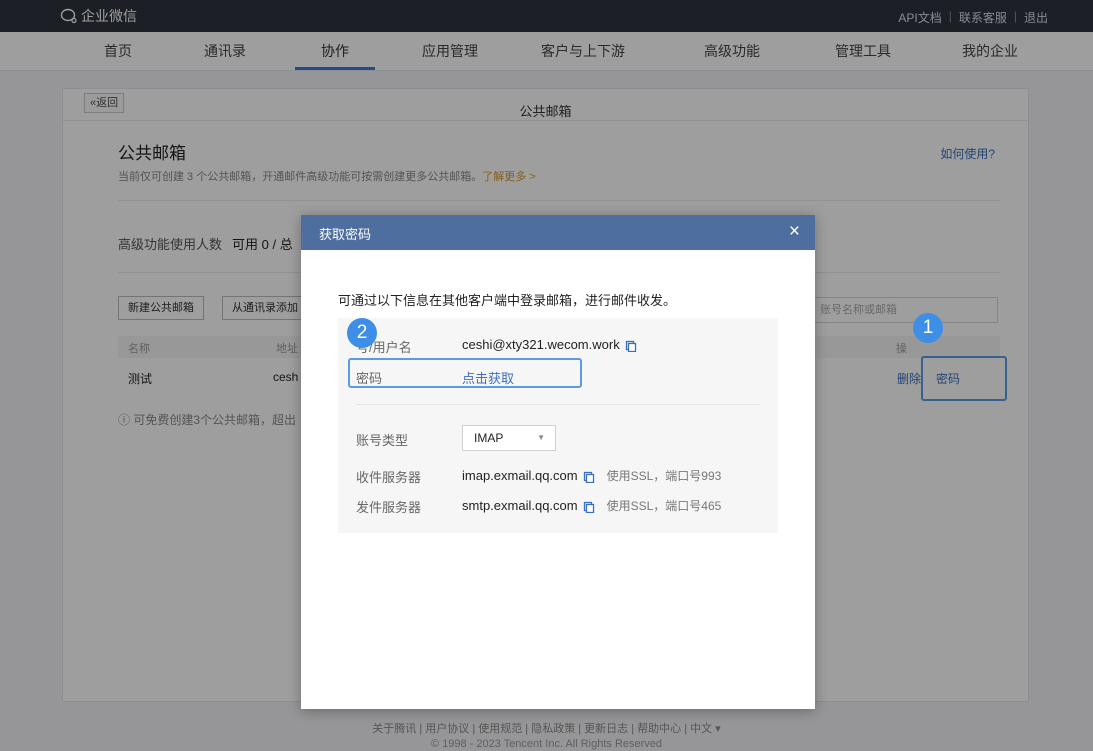 This screenshot has height=751, width=1093. What do you see at coordinates (928, 328) in the screenshot?
I see `step-badge-1: 1` at bounding box center [928, 328].